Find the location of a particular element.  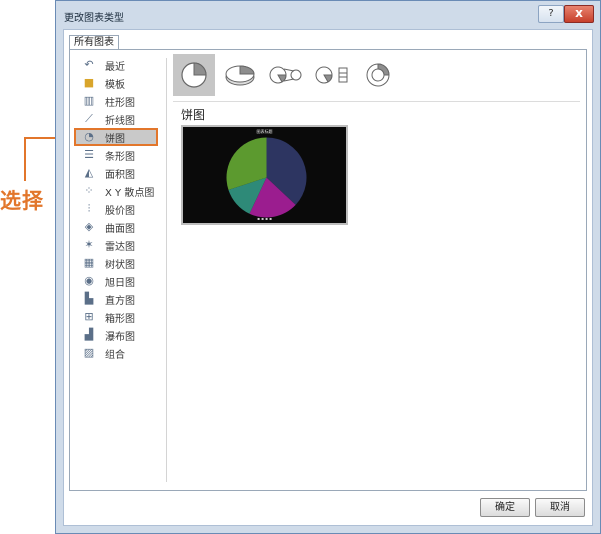

folder-icon: ■ is located at coordinates (89, 82).